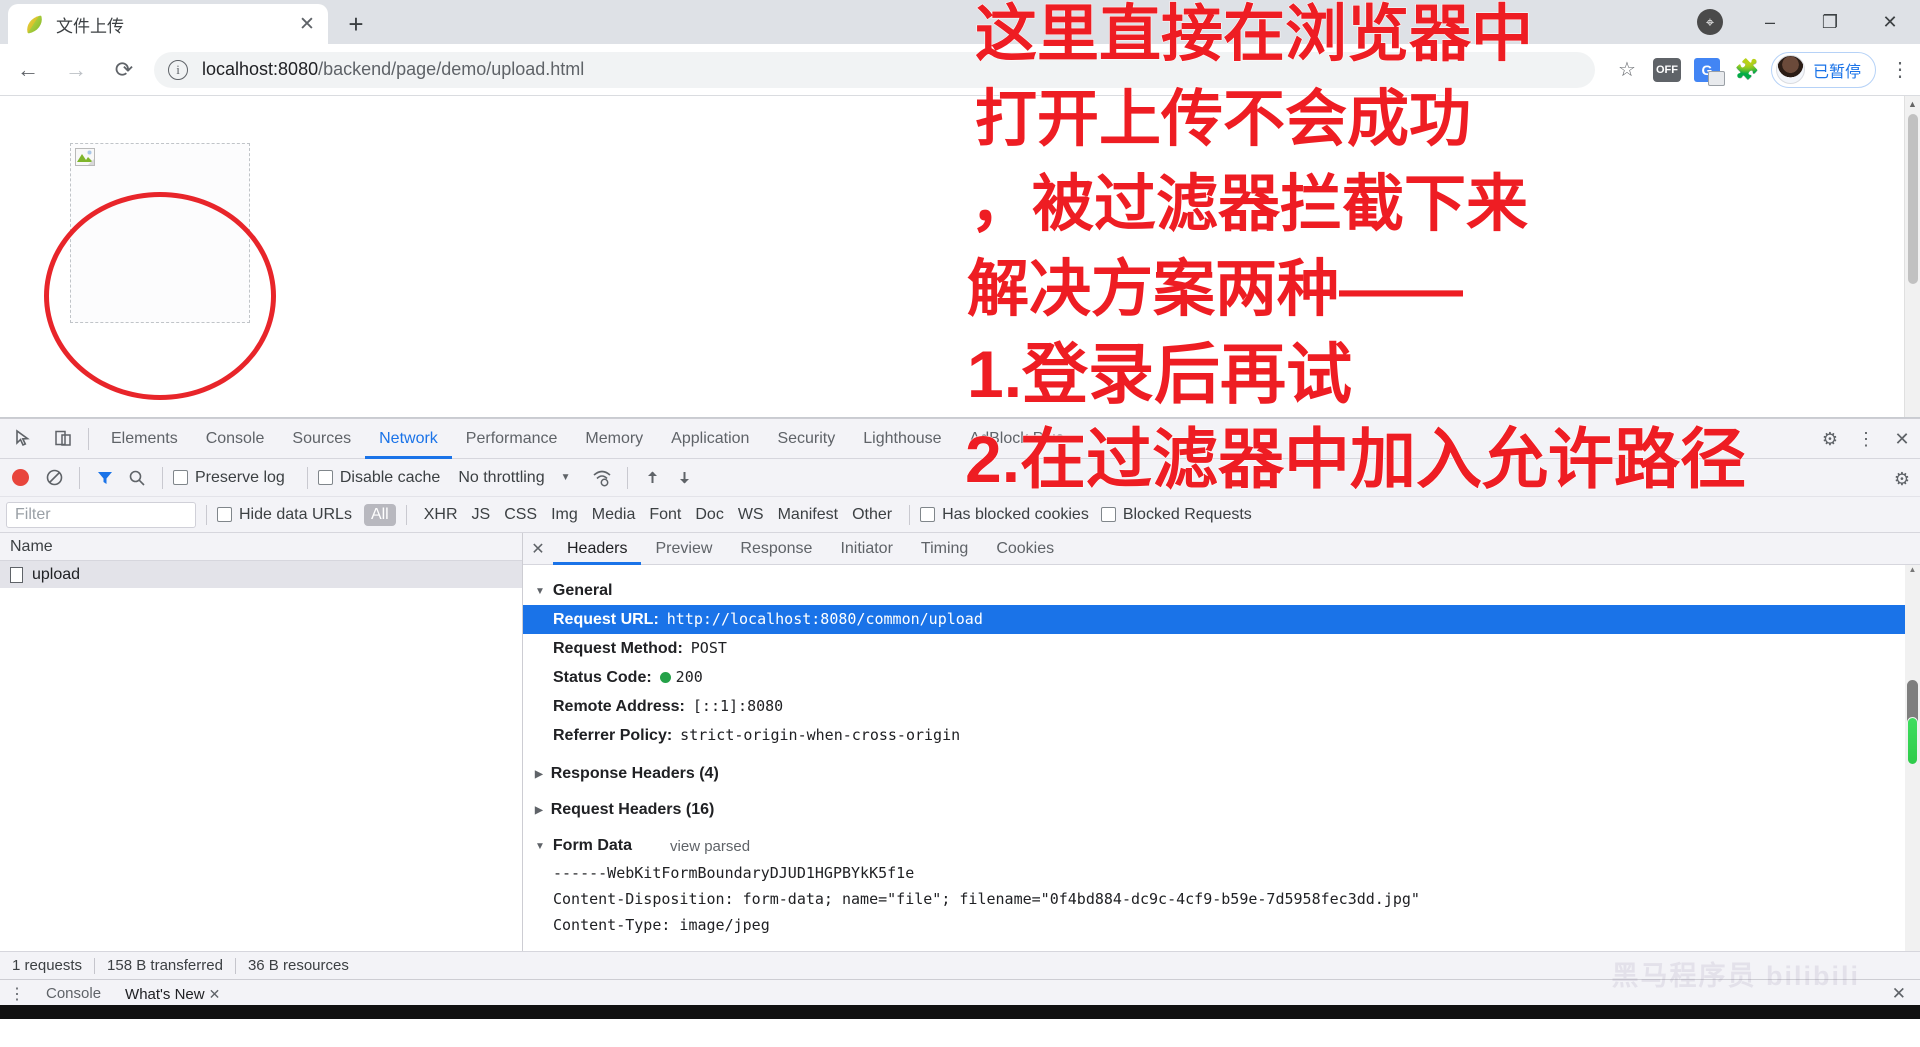 The image size is (1920, 1047). Describe the element at coordinates (1214, 677) in the screenshot. I see `row-status-code: Status Code: 200` at that location.